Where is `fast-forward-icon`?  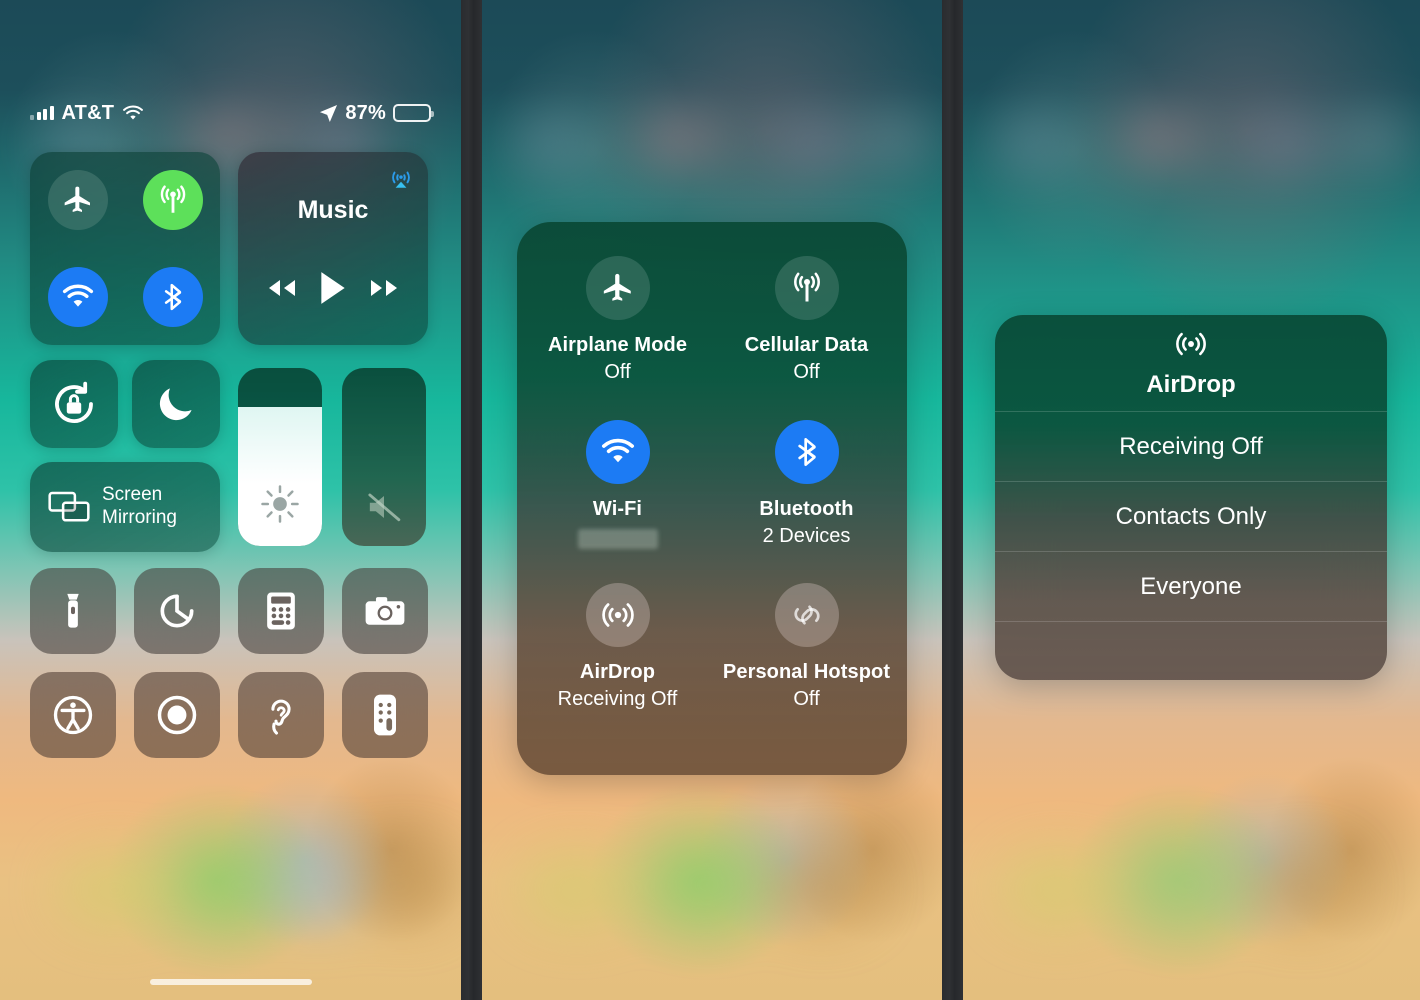 fast-forward-icon is located at coordinates (385, 290).